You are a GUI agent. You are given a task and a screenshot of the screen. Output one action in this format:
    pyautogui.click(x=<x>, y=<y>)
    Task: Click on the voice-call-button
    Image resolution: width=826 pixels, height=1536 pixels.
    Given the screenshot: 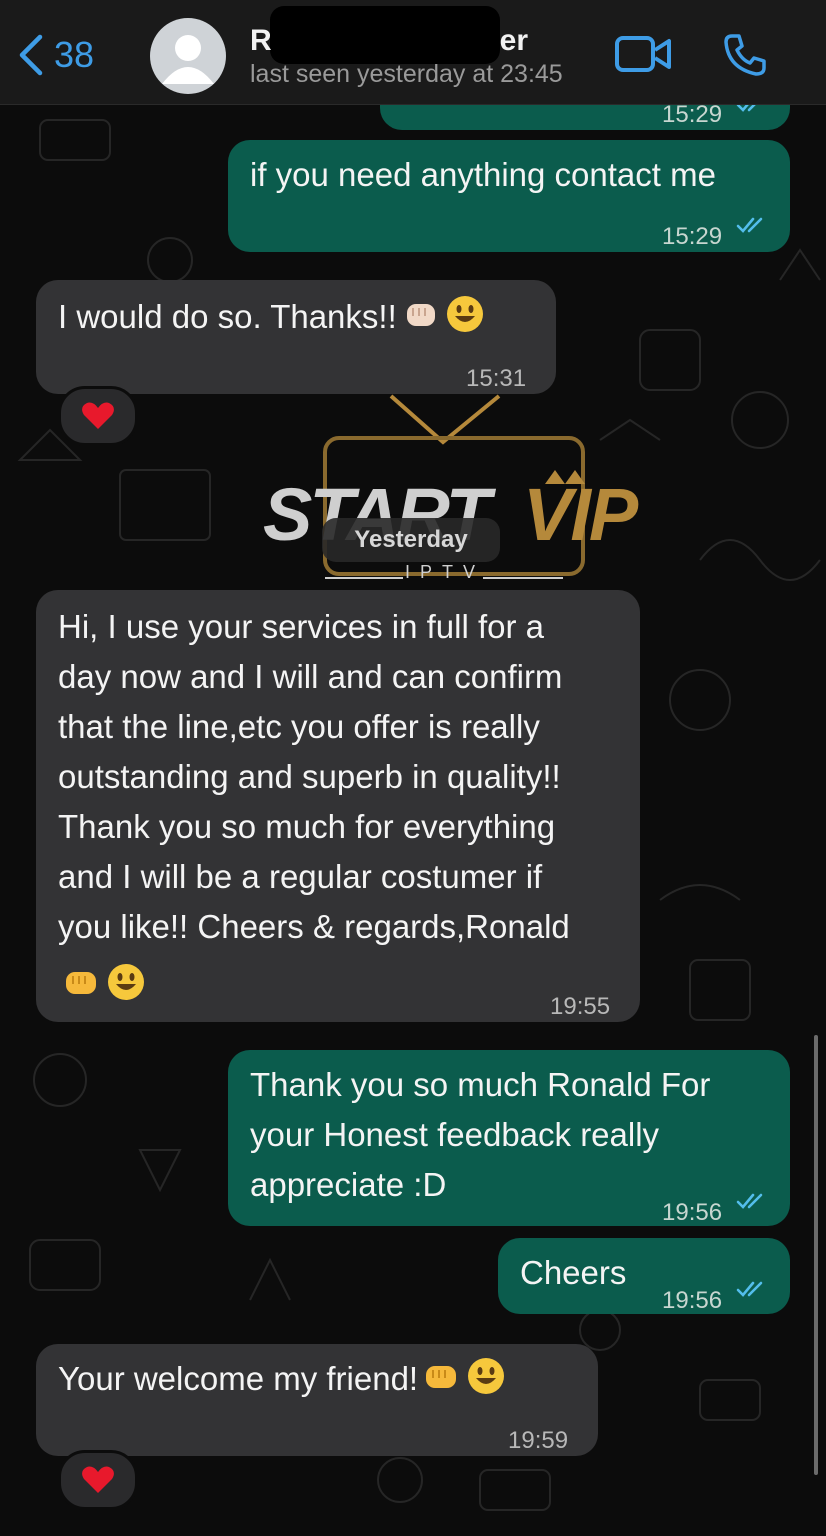 What is the action you would take?
    pyautogui.click(x=745, y=57)
    